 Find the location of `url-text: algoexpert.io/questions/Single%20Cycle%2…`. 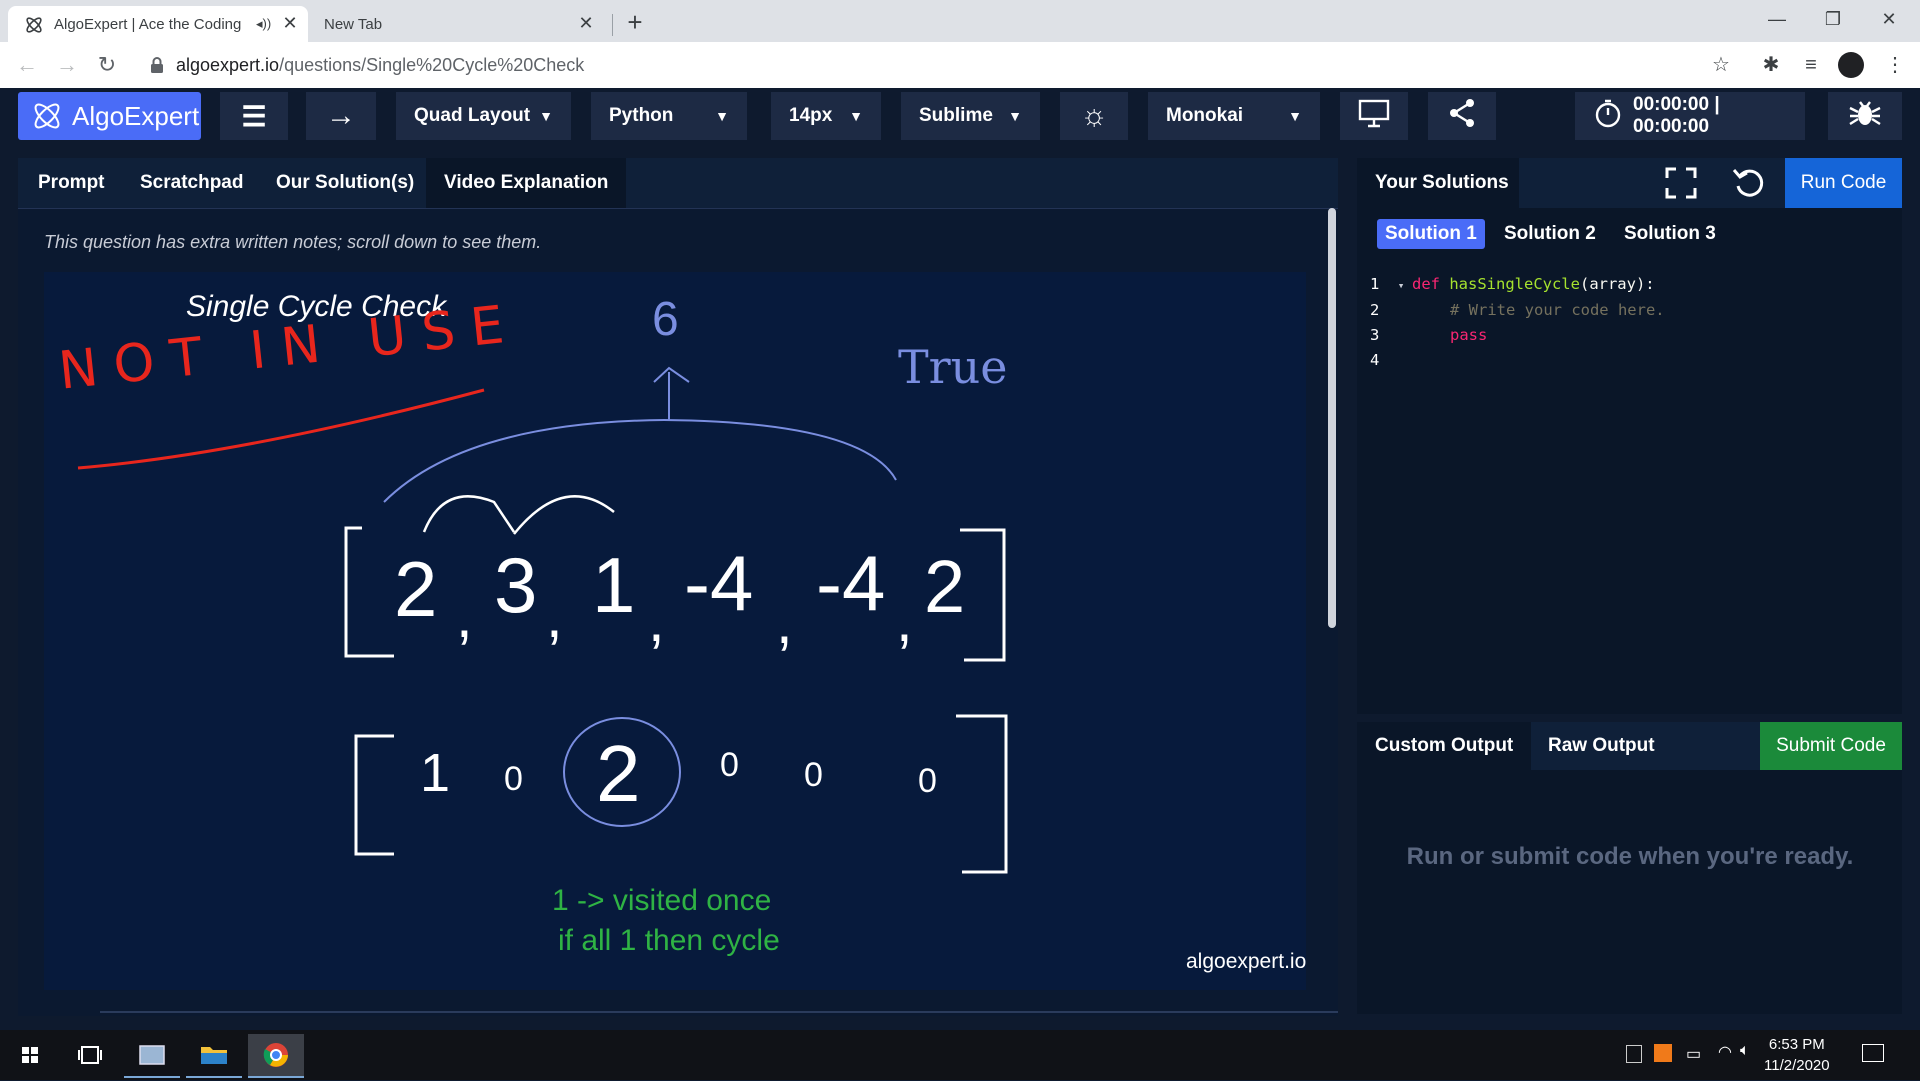

url-text: algoexpert.io/questions/Single%20Cycle%2… is located at coordinates (380, 65).